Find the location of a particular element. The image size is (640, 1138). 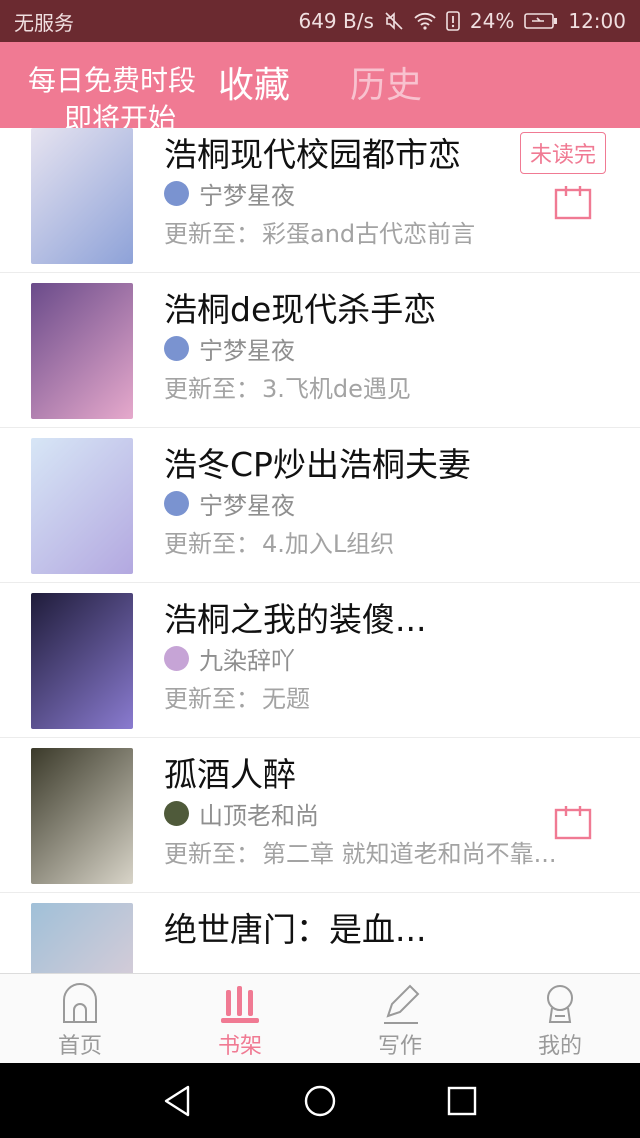

tab-favorites: 收藏 is located at coordinates (254, 86).